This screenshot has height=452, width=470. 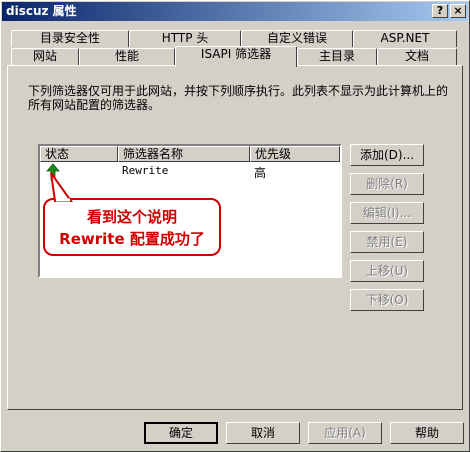 I want to click on annotation-line-2: Rewrite 配置成功了, so click(x=132, y=239).